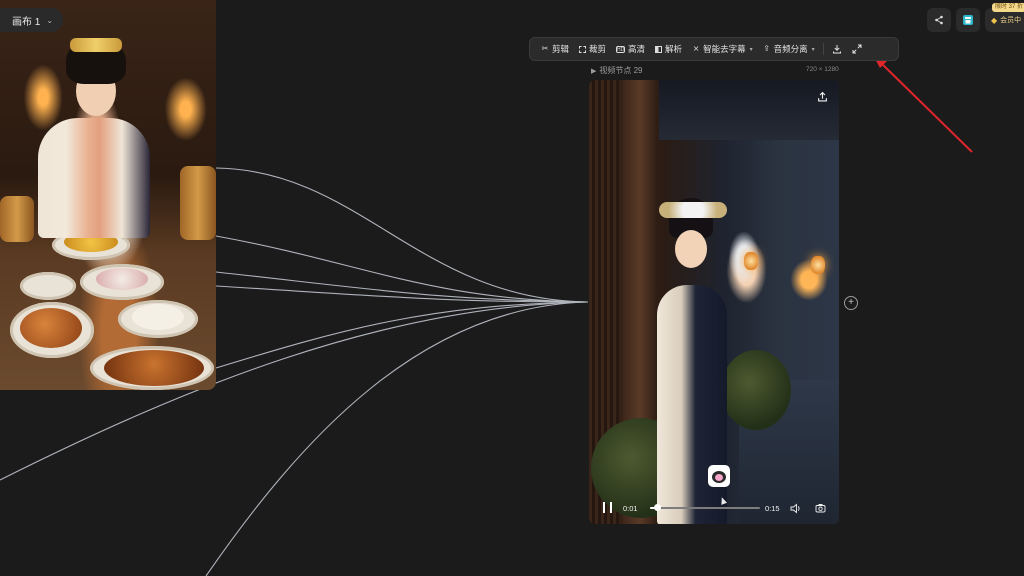 The height and width of the screenshot is (576, 1024). Describe the element at coordinates (1008, 7) in the screenshot. I see `promo-badge: 限时 37 折` at that location.